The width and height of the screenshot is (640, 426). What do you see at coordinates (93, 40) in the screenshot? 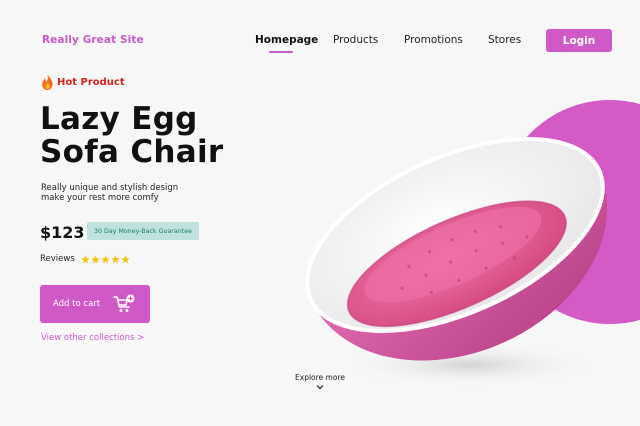
I see `site-logo: Really Great Site` at bounding box center [93, 40].